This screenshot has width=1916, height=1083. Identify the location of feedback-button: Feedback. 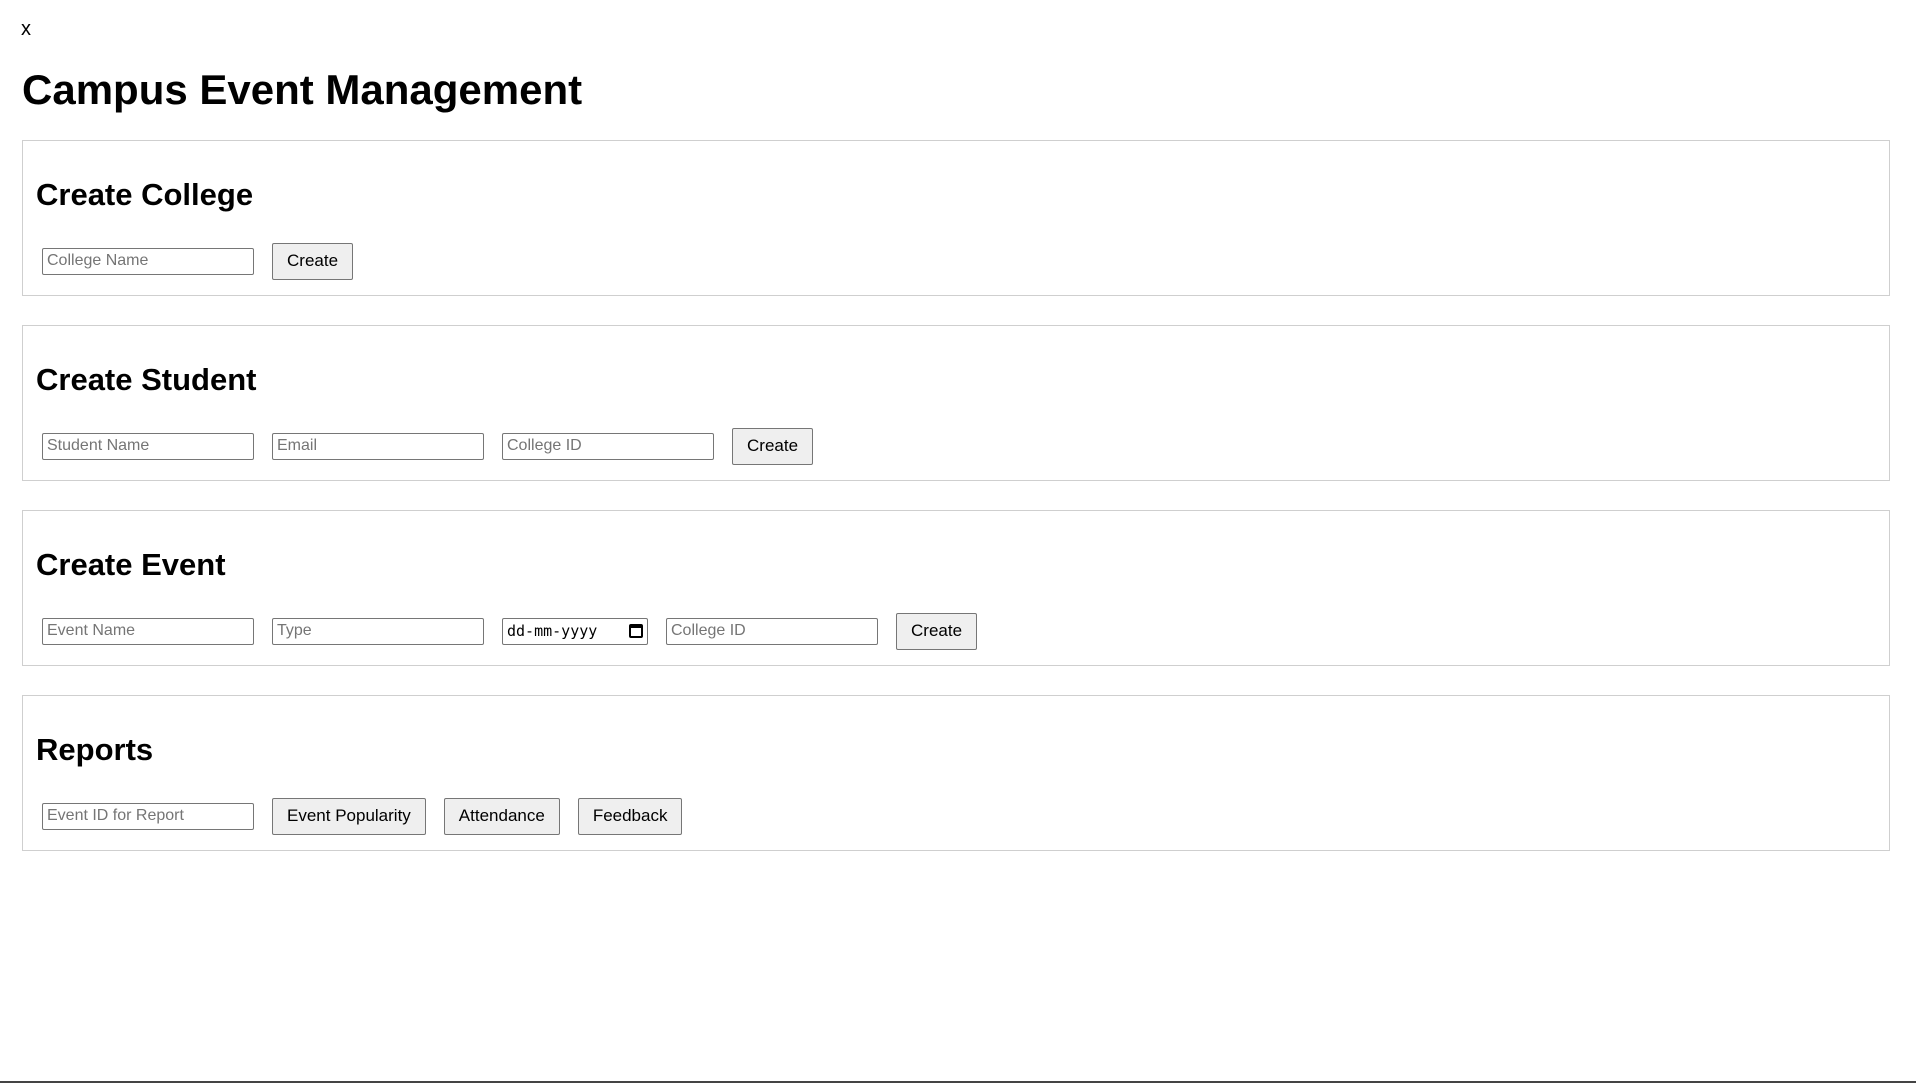
(630, 816).